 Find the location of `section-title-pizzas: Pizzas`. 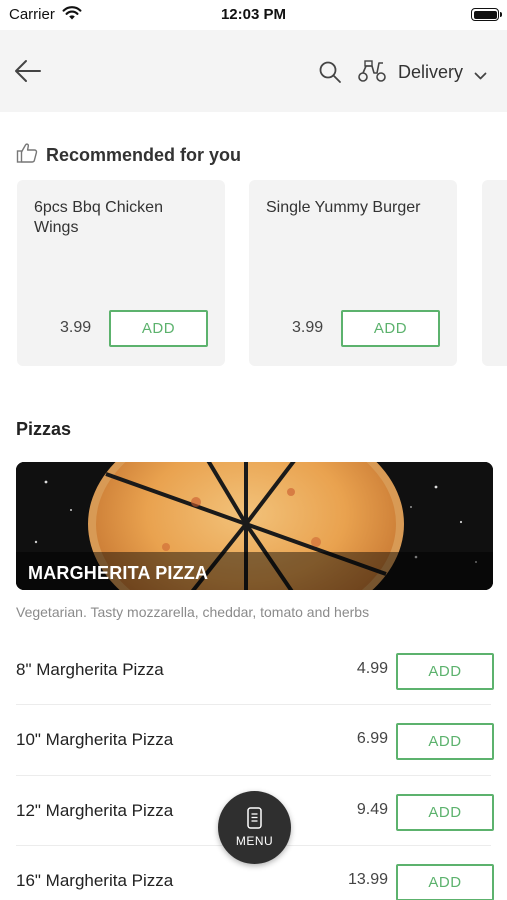

section-title-pizzas: Pizzas is located at coordinates (44, 429).